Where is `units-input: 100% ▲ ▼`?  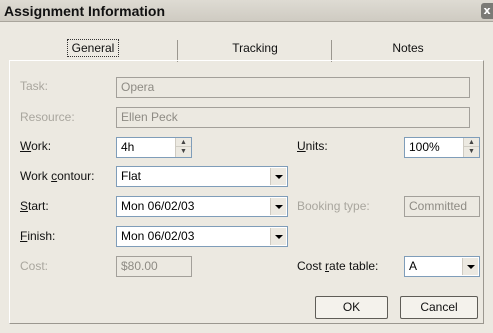
units-input: 100% ▲ ▼ is located at coordinates (442, 147).